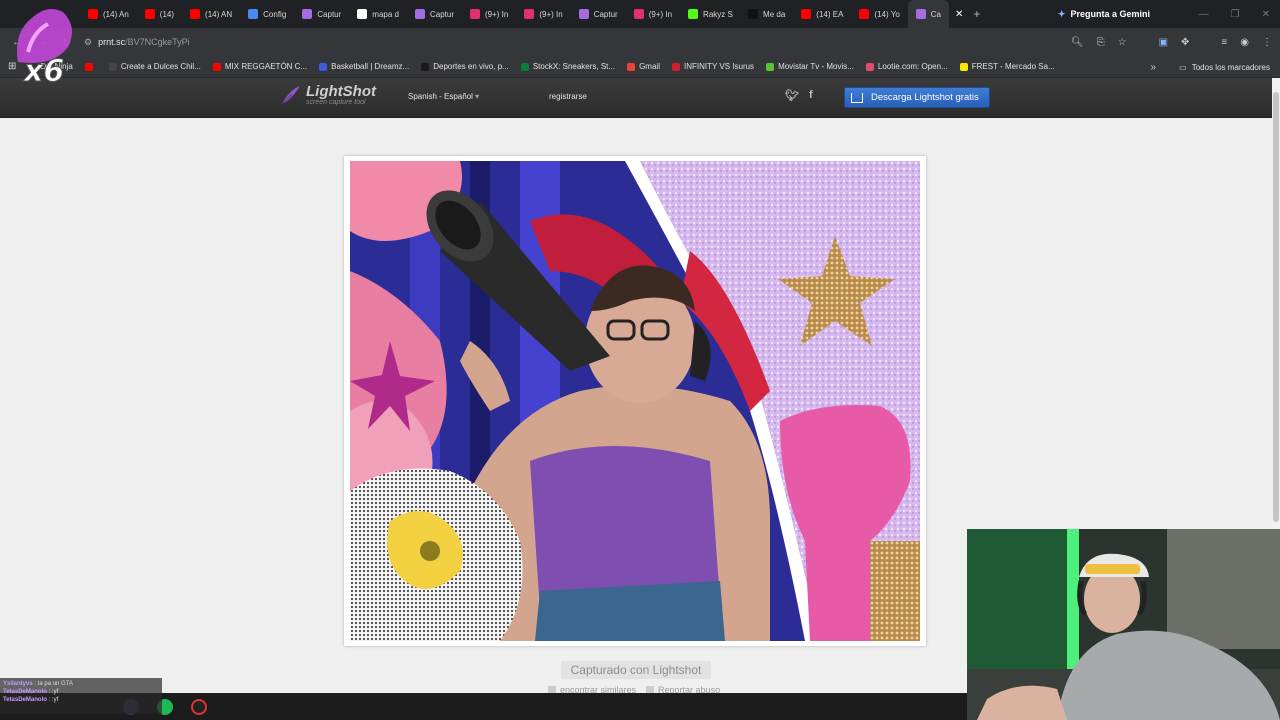  What do you see at coordinates (1104, 14) in the screenshot?
I see `gemini-button: ✦ Pregunta a Gemini` at bounding box center [1104, 14].